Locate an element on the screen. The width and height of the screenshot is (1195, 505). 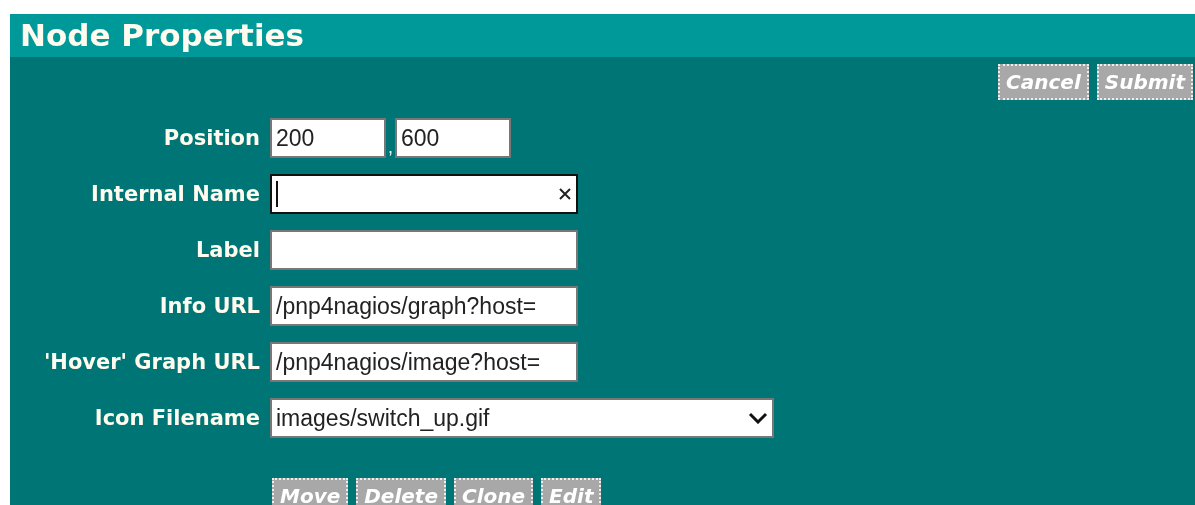
position-field: 600 is located at coordinates (453, 138).